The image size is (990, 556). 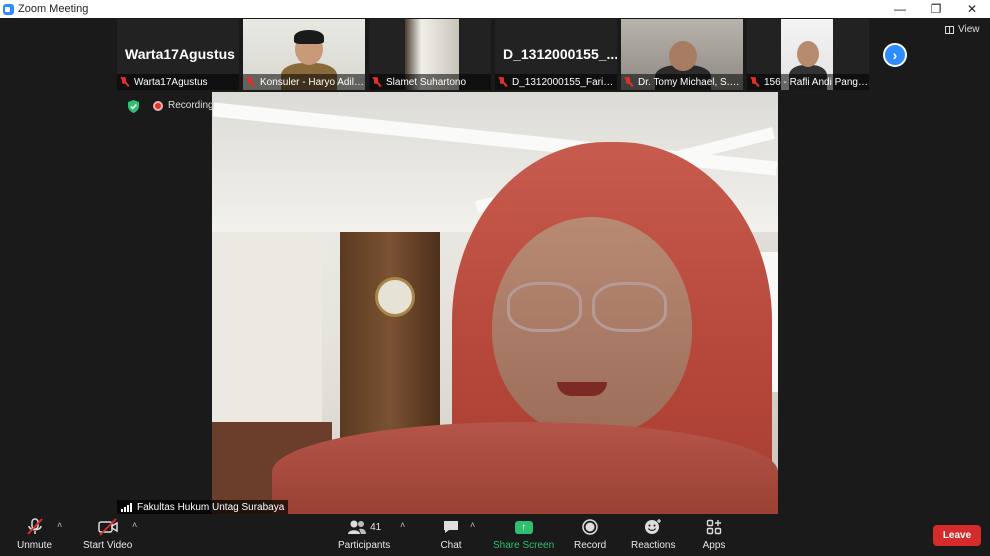 I want to click on audio-options-caret-icon: ˄, so click(x=59, y=525).